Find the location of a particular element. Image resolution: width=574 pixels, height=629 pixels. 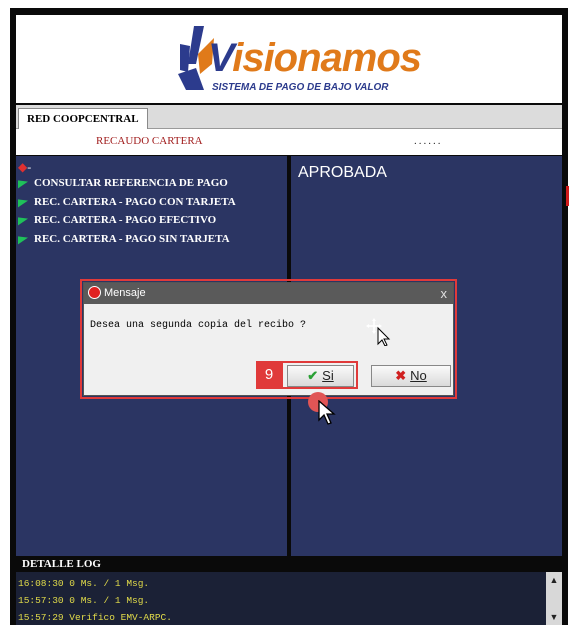

menu-item-consultar: CONSULTAR REFERENCIA DE PAGO is located at coordinates (123, 183).